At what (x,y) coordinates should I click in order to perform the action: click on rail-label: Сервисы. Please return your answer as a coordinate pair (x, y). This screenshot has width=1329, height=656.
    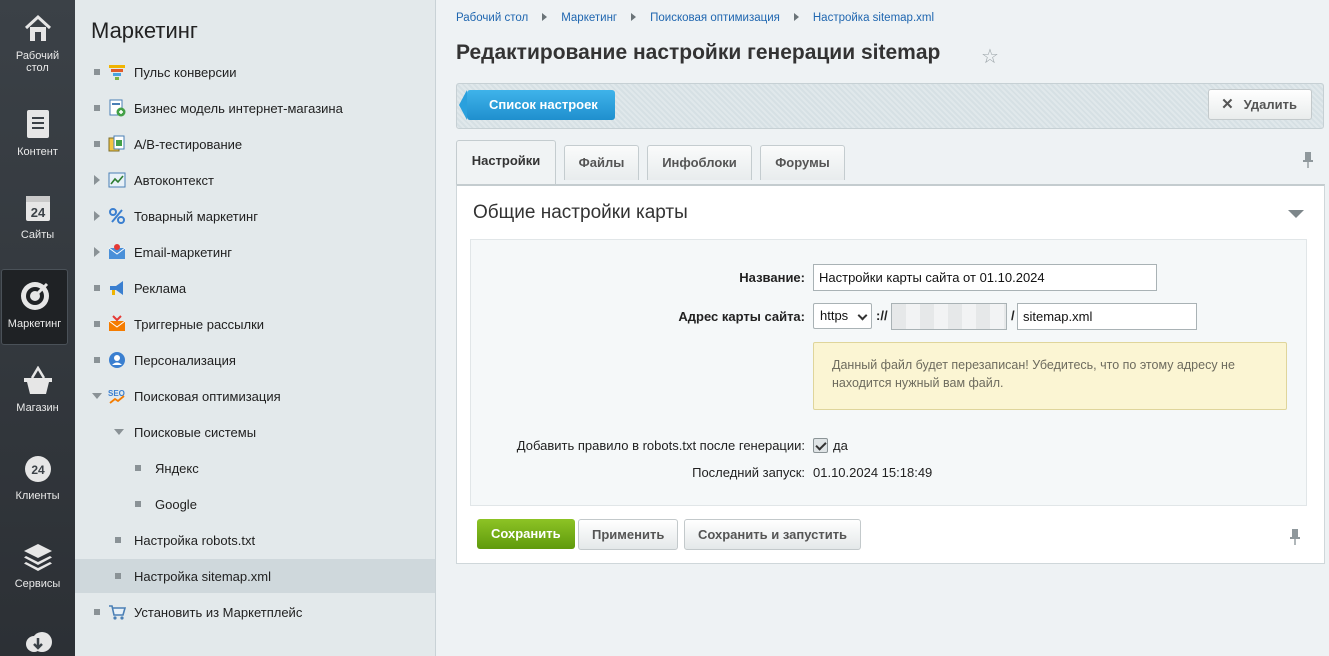
    Looking at the image, I should click on (37, 584).